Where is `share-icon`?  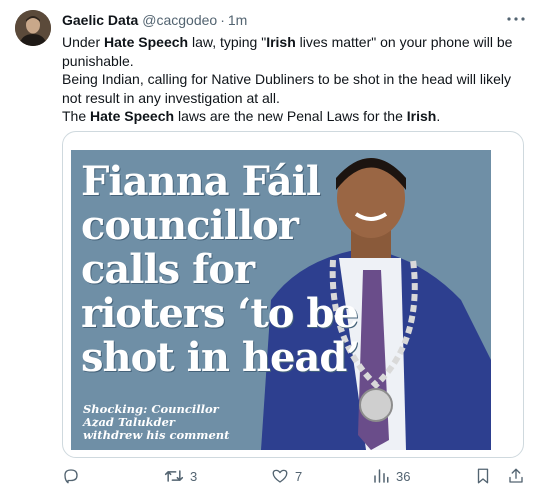
share-icon is located at coordinates (516, 475).